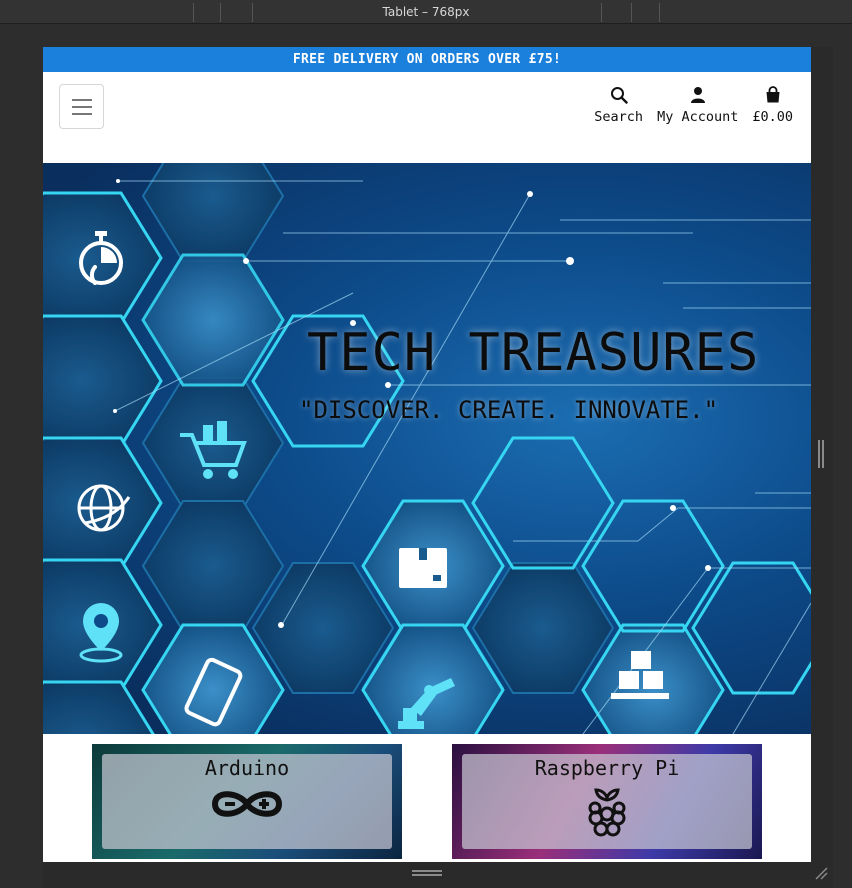  I want to click on category-card-panel: Raspberry Pi, so click(607, 801).